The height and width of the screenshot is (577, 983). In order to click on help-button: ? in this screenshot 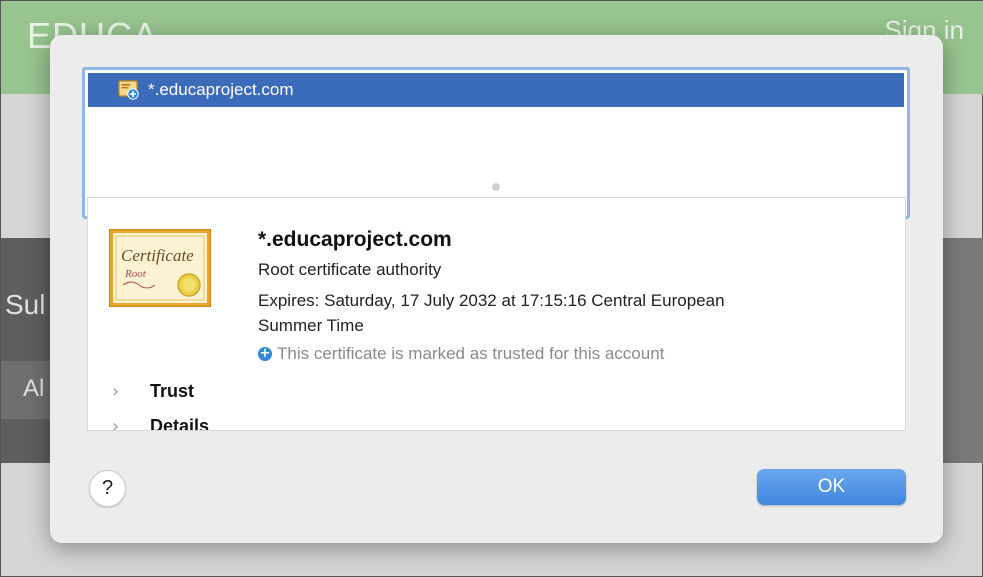, I will do `click(107, 488)`.